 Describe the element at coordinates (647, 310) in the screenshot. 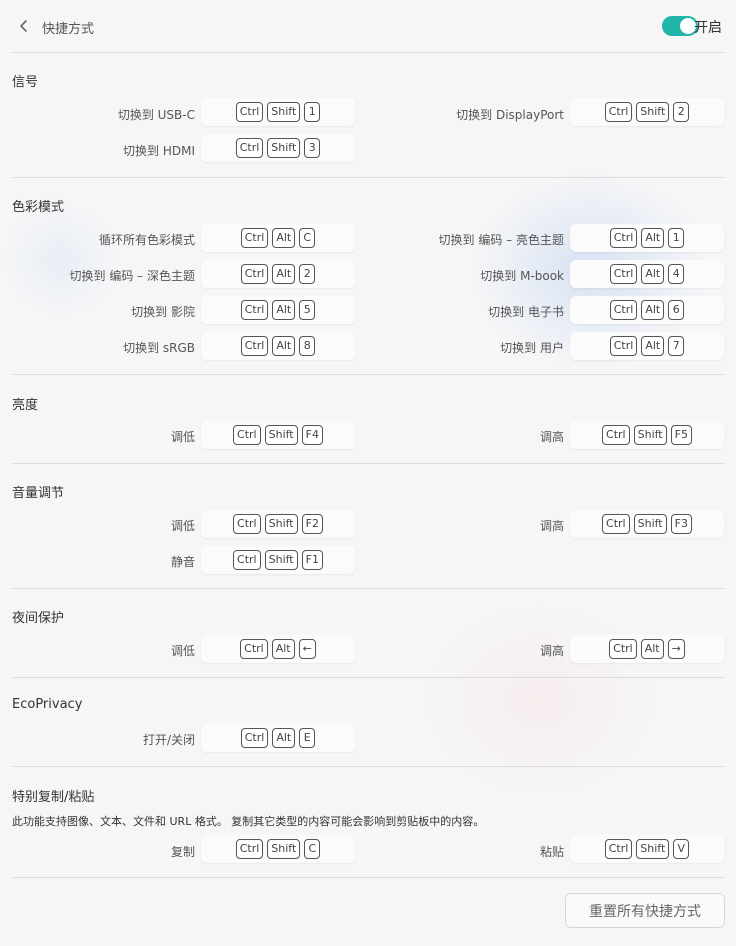

I see `shortcut-input: Ctrl Alt 6` at that location.